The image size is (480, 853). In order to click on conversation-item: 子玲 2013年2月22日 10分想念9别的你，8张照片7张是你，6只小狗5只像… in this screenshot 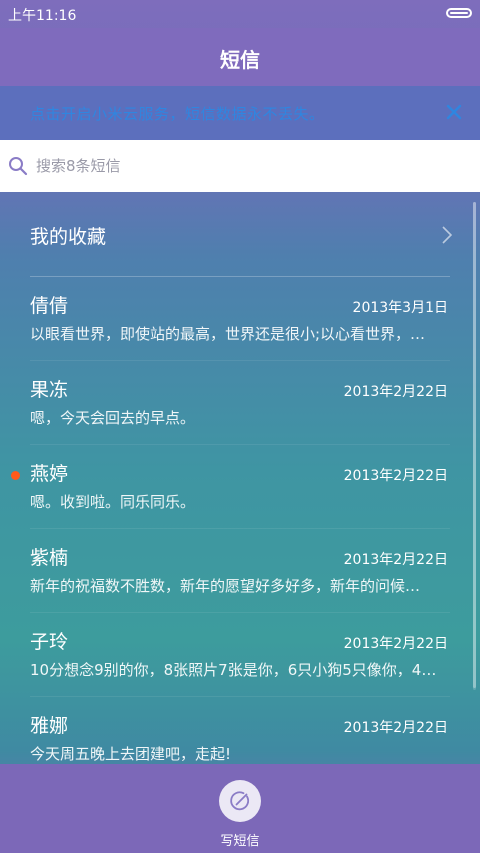, I will do `click(240, 655)`.